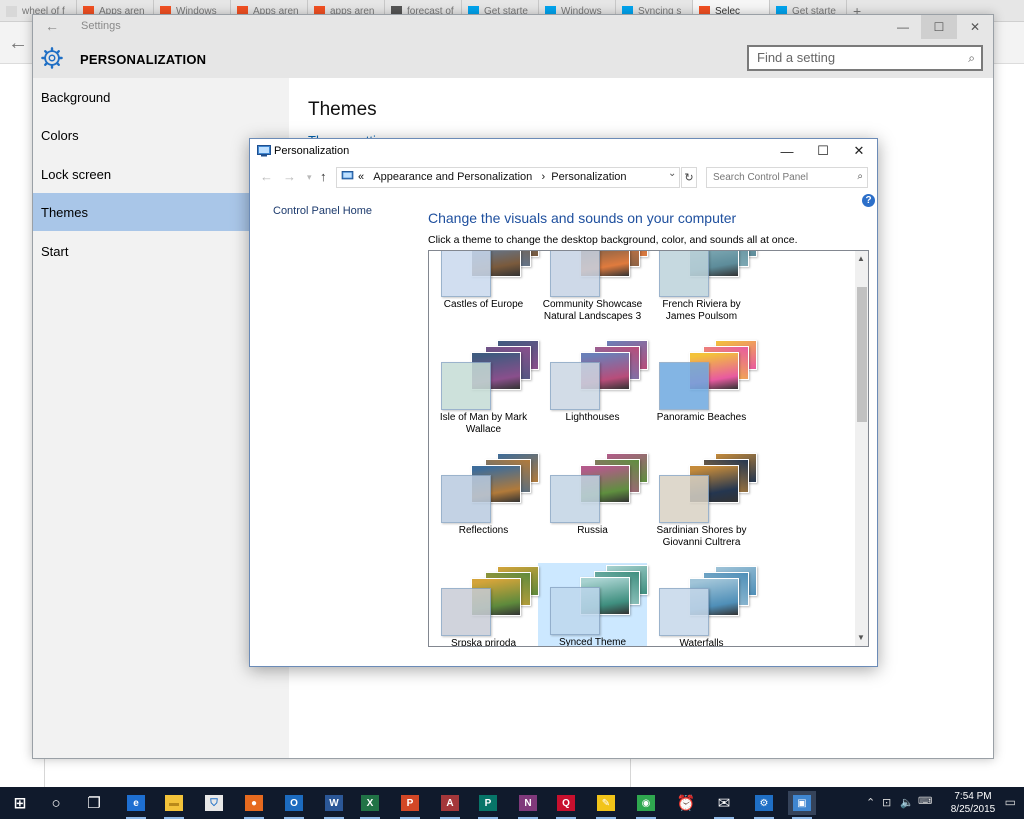 This screenshot has width=1024, height=819. Describe the element at coordinates (861, 448) in the screenshot. I see `scrollbar: ▲ ▼` at that location.